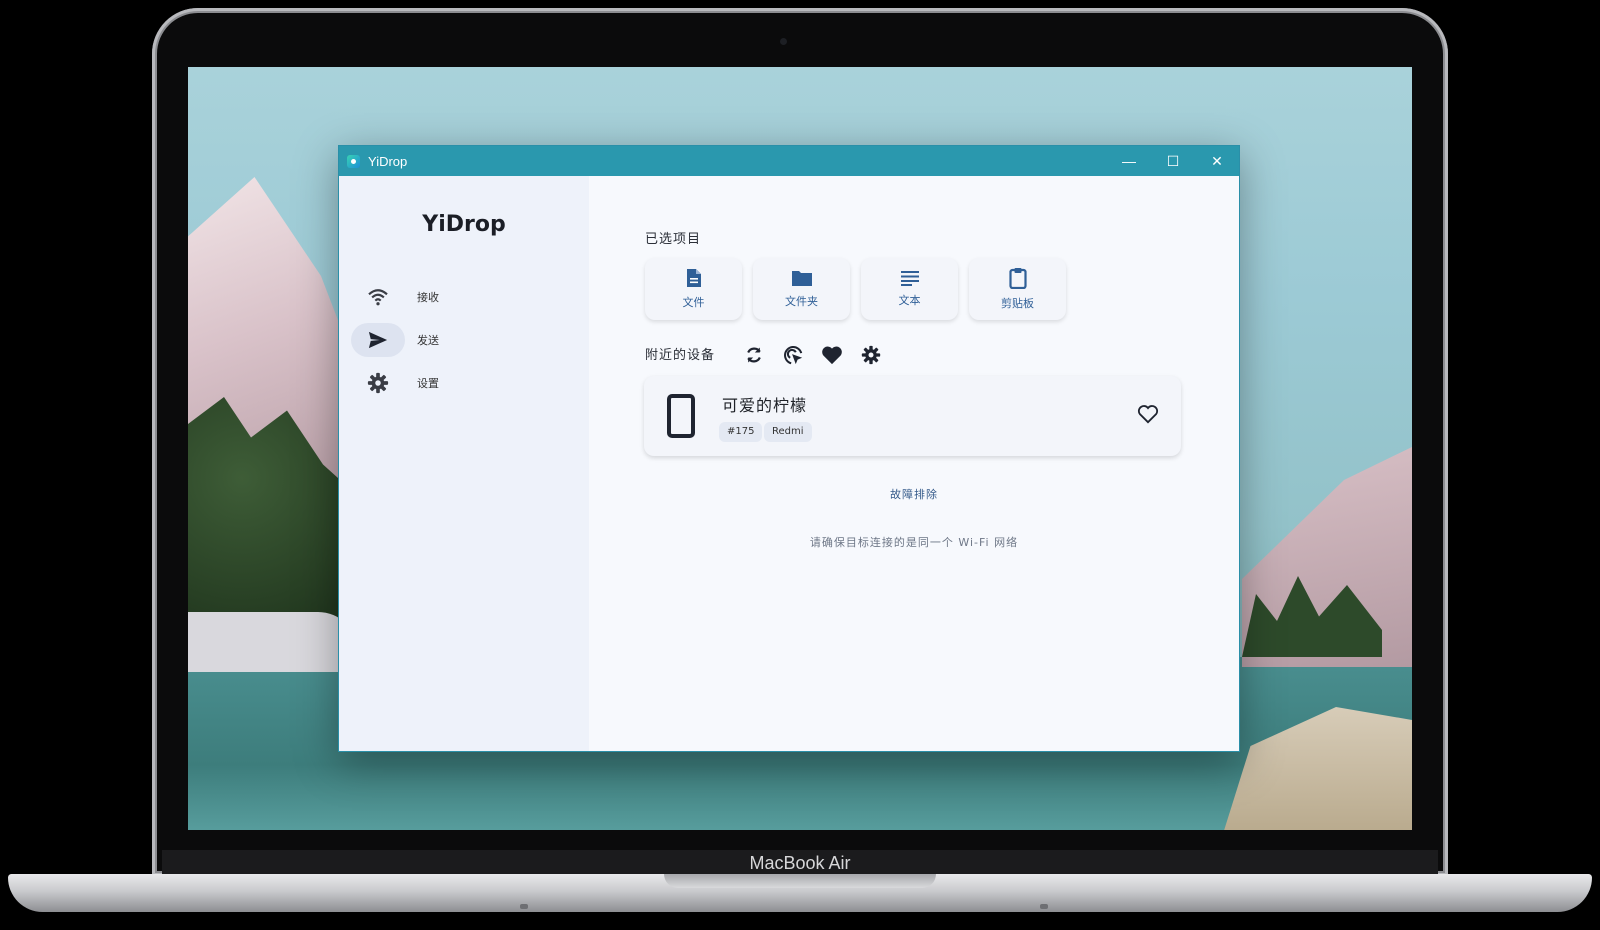 The width and height of the screenshot is (1600, 930). I want to click on sidebar-item-label: 接收, so click(428, 297).